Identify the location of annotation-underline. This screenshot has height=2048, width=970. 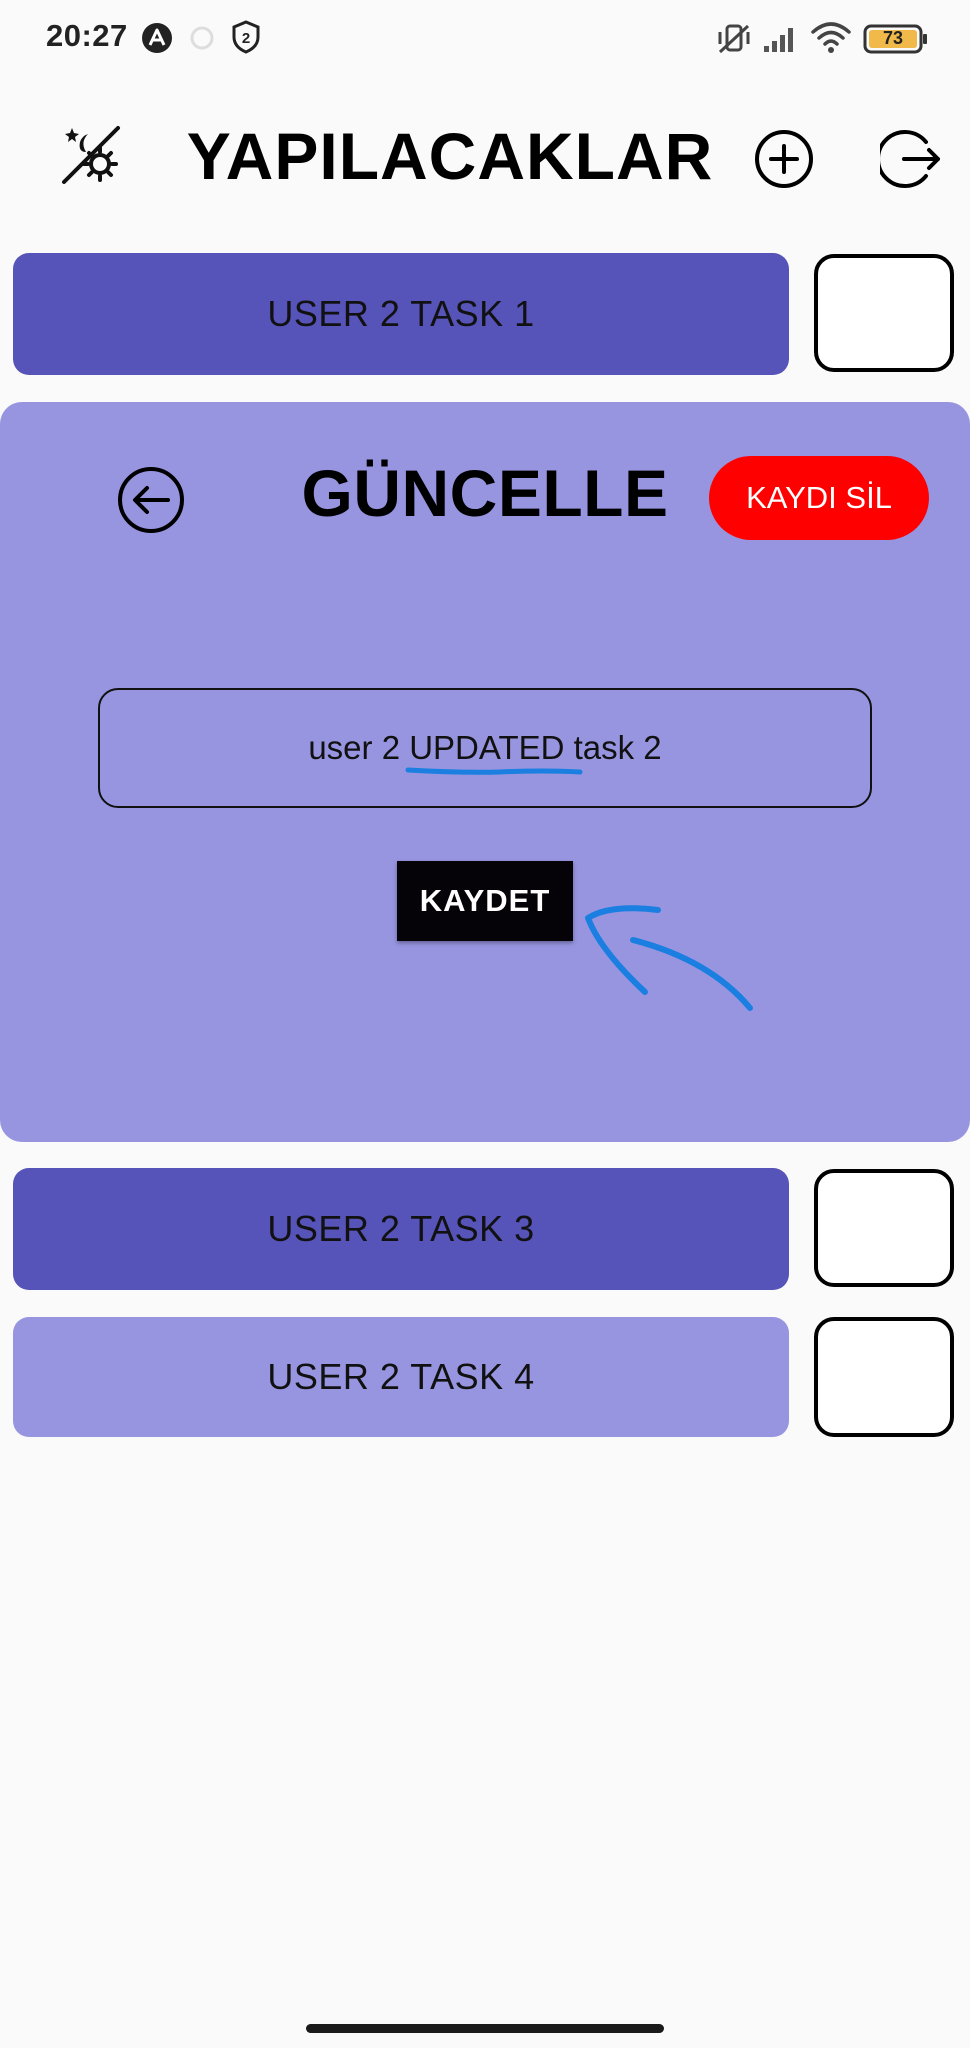
(494, 771).